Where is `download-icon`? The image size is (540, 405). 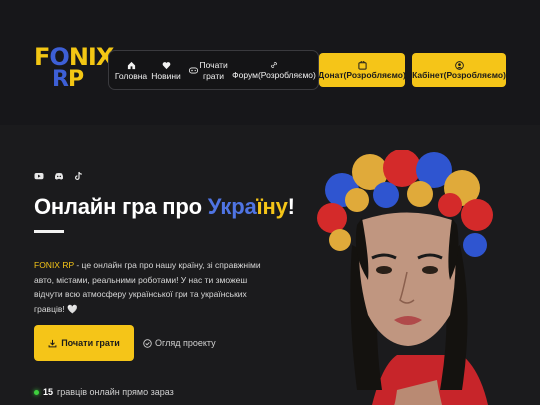
download-icon is located at coordinates (52, 343).